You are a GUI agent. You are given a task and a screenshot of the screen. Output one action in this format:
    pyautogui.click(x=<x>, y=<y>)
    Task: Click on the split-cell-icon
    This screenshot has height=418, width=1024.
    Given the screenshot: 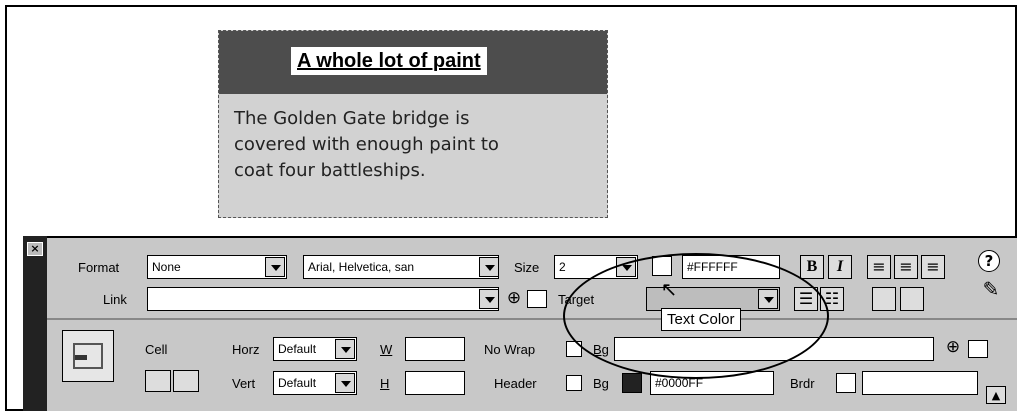 What is the action you would take?
    pyautogui.click(x=186, y=381)
    